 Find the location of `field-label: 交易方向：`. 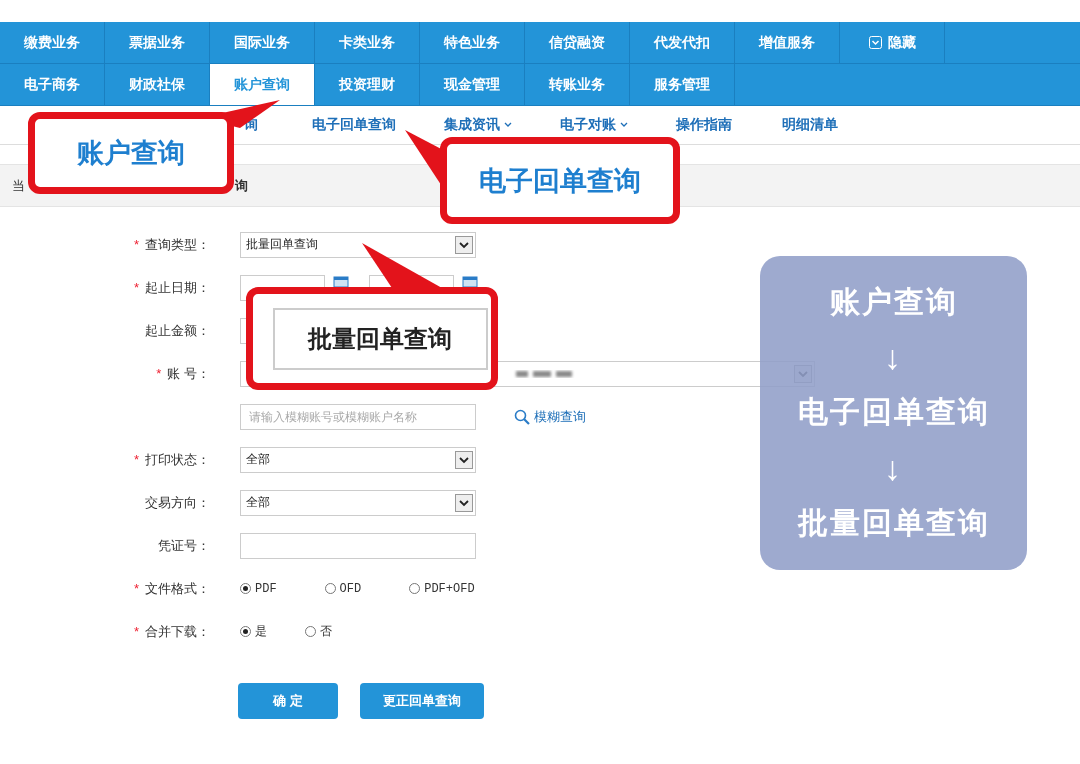

field-label: 交易方向： is located at coordinates (177, 502).